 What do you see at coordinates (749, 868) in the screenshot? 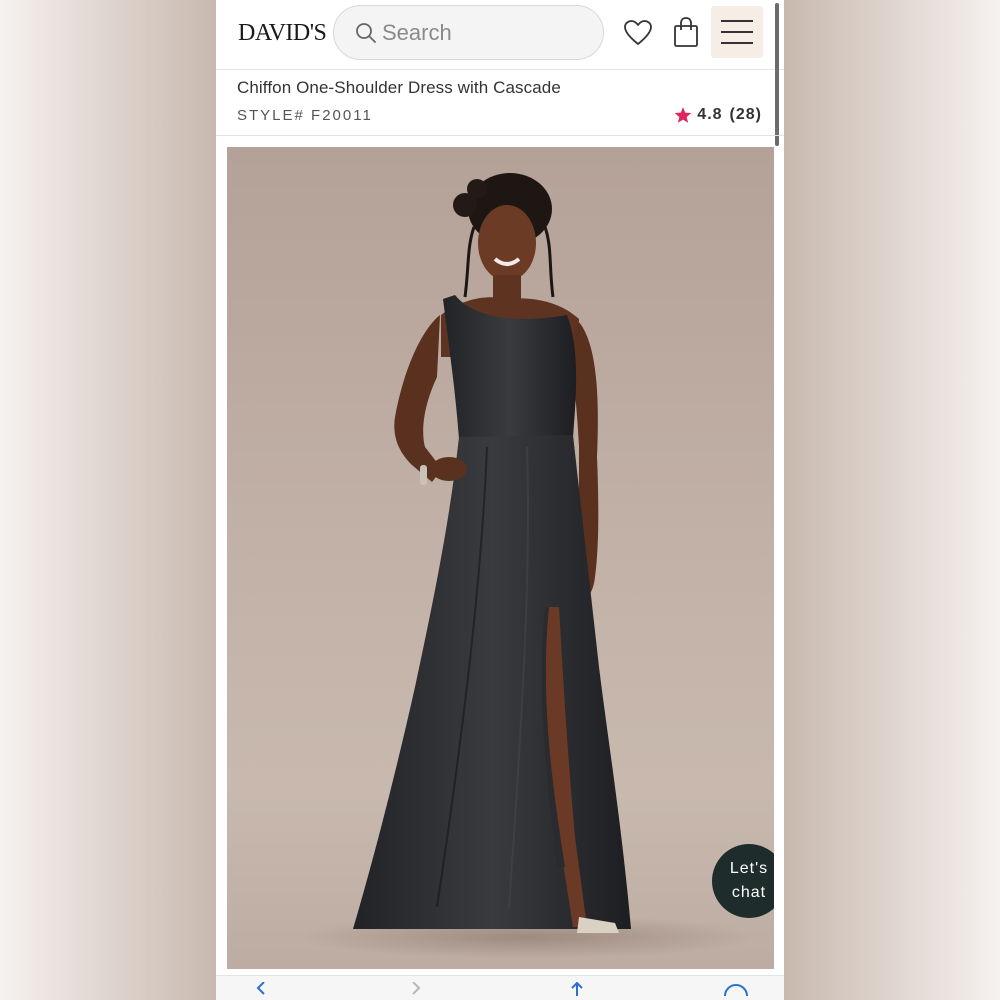
I see `chat-label-line1: Let's` at bounding box center [749, 868].